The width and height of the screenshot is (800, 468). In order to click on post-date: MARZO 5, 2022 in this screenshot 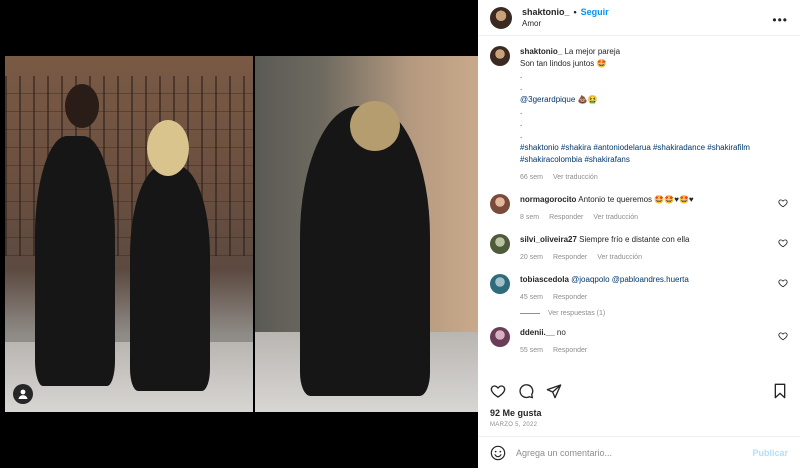, I will do `click(514, 425)`.